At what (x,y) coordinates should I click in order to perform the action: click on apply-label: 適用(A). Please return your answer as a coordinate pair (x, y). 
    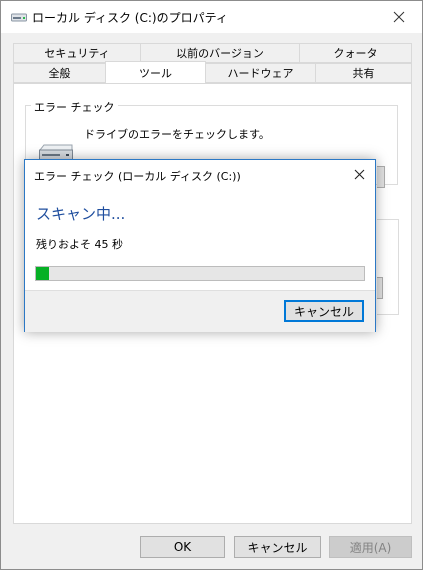
    Looking at the image, I should click on (370, 547).